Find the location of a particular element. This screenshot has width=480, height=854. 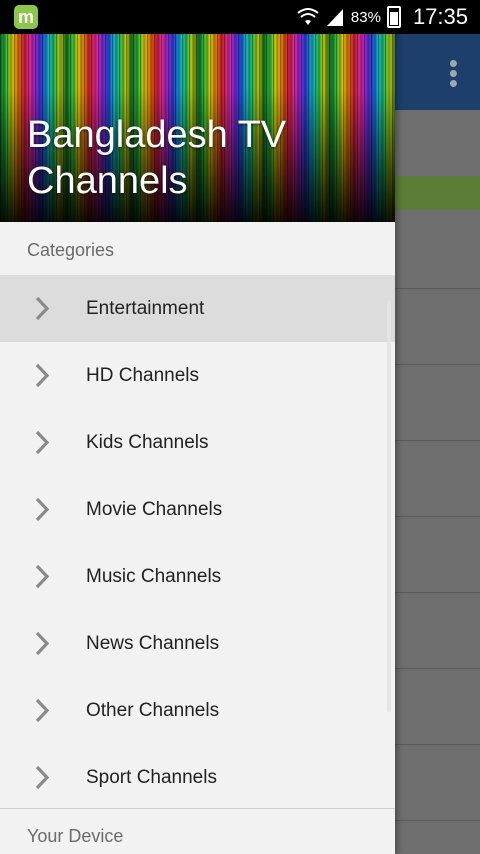

drawer-item-news-channels: News Channels is located at coordinates (197, 643).